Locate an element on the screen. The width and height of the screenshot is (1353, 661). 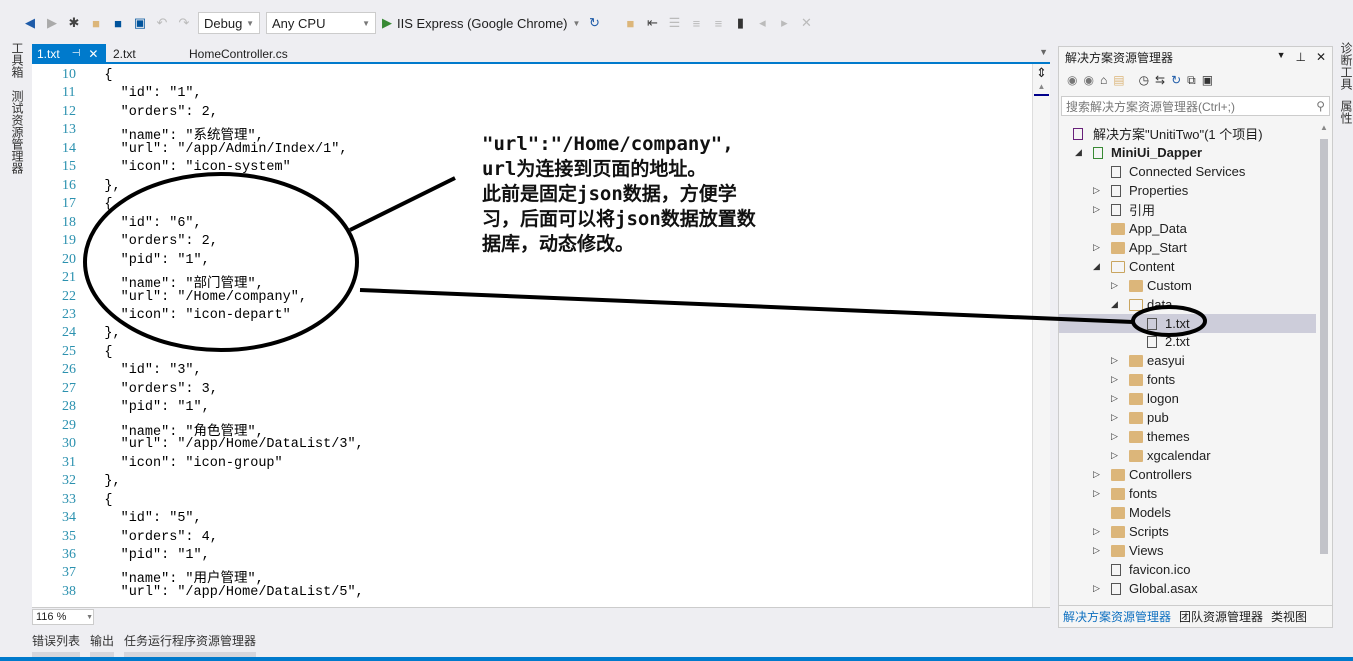
step-icon: ⇤ is located at coordinates (652, 23).